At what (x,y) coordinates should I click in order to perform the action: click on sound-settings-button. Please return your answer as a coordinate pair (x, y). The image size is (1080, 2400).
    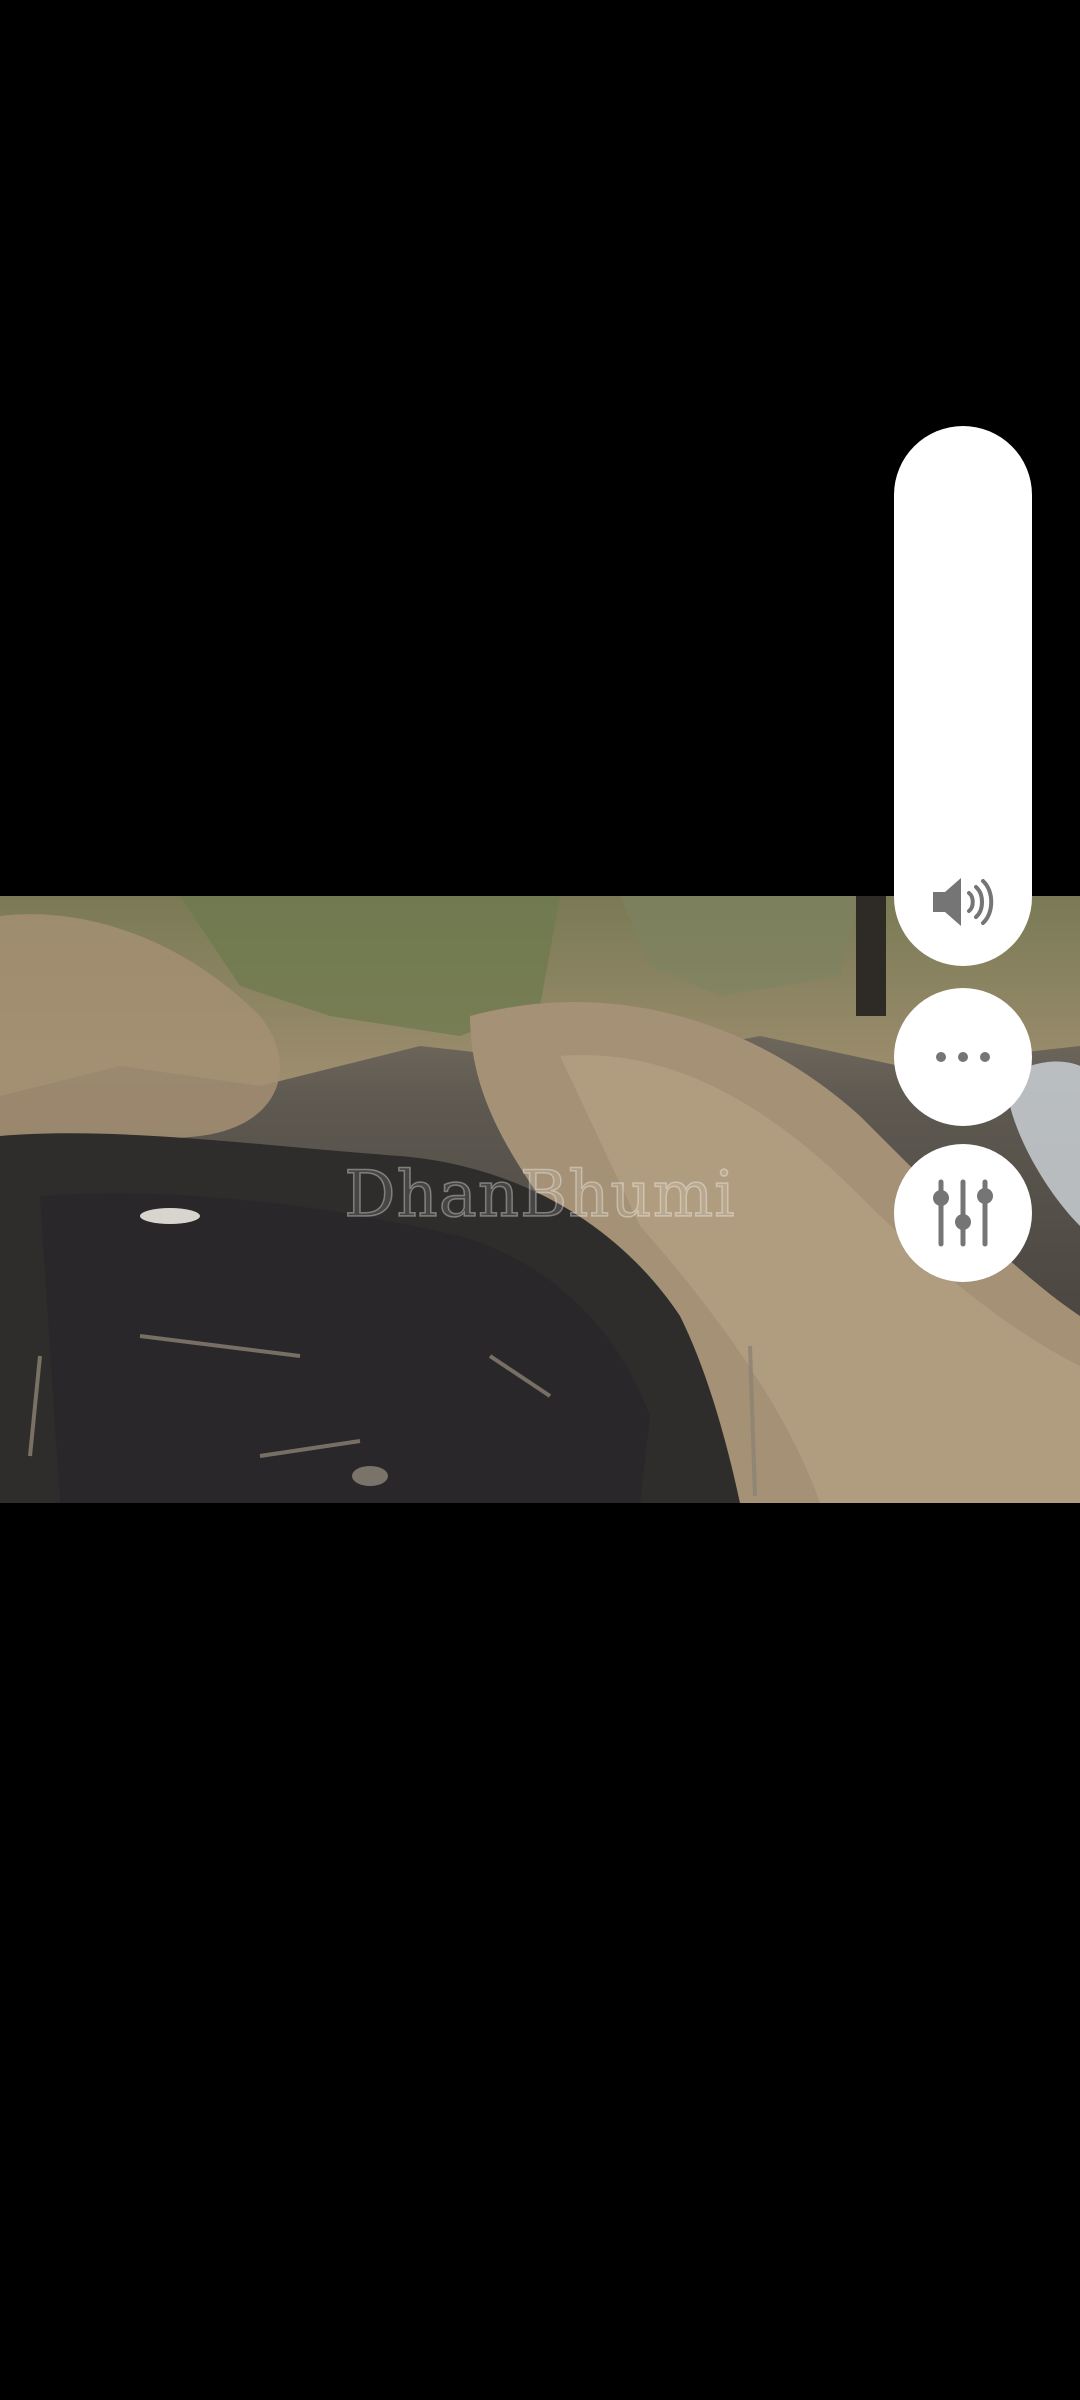
    Looking at the image, I should click on (963, 1213).